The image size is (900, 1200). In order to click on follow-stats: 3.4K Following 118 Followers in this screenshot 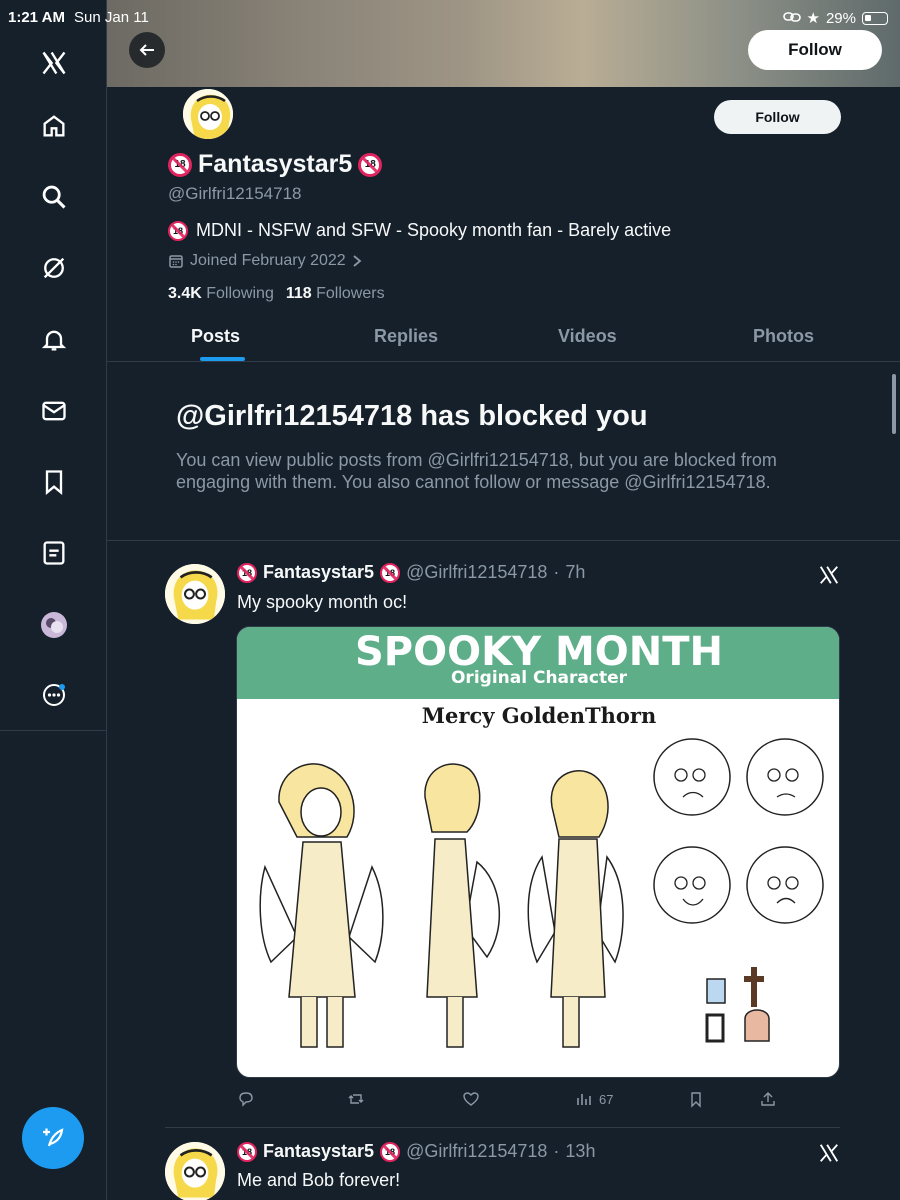, I will do `click(276, 294)`.